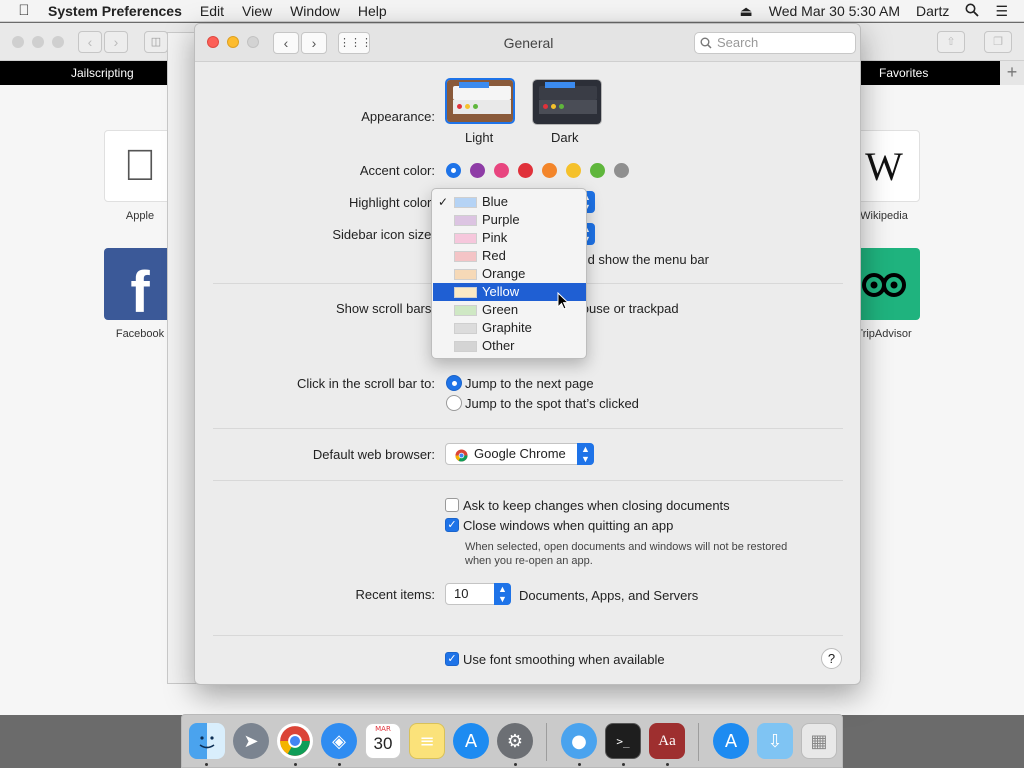 Image resolution: width=1024 pixels, height=768 pixels. Describe the element at coordinates (565, 137) in the screenshot. I see `appearance-dark-label: Dark` at that location.